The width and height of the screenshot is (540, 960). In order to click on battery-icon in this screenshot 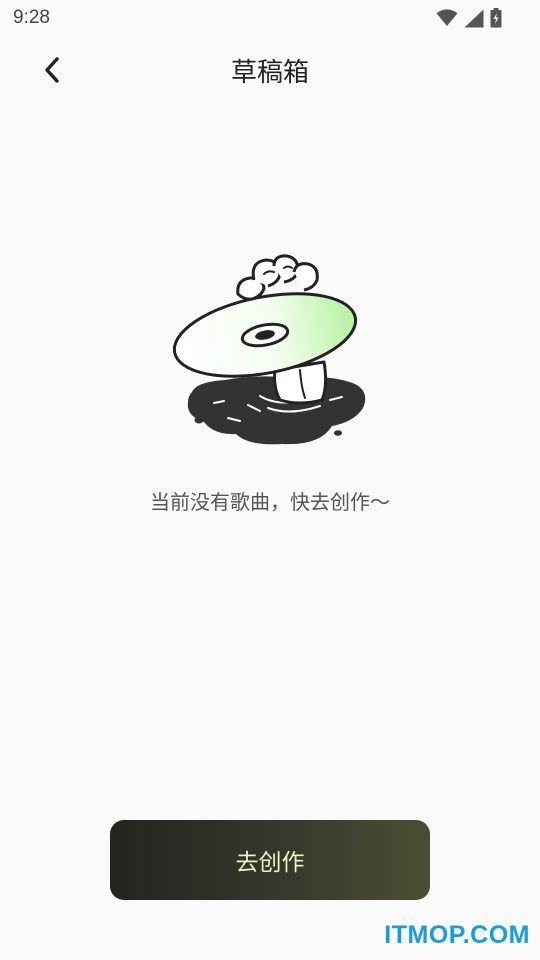, I will do `click(496, 18)`.